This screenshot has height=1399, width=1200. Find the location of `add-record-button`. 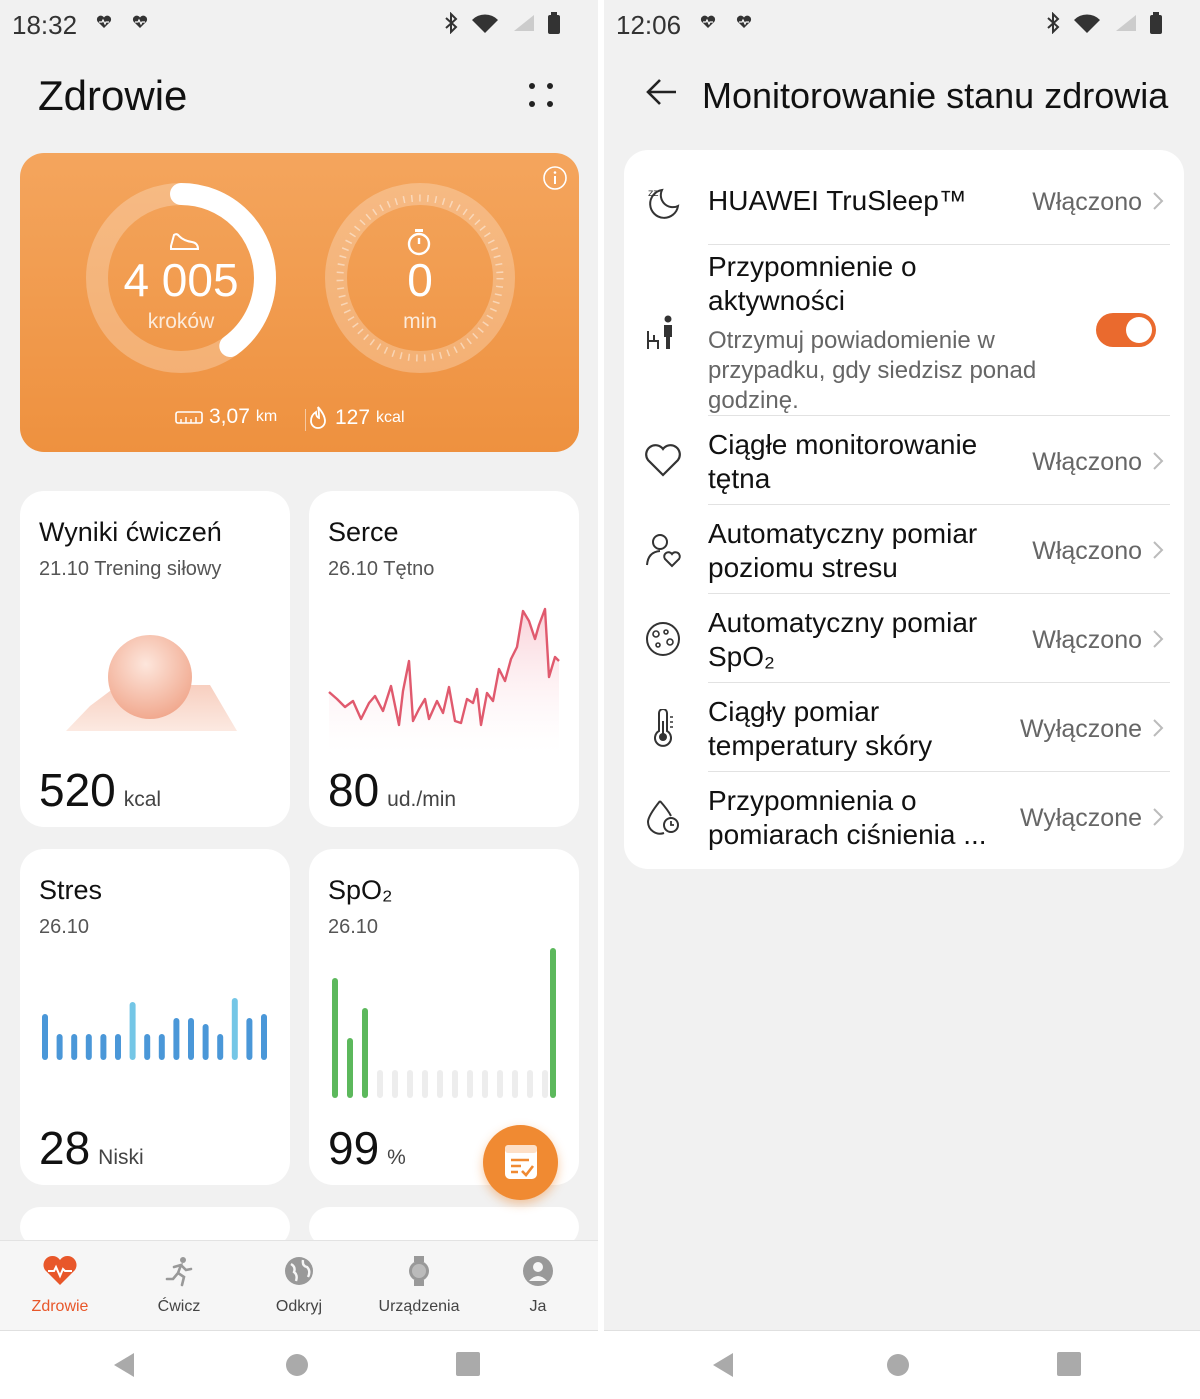

add-record-button is located at coordinates (520, 1162).